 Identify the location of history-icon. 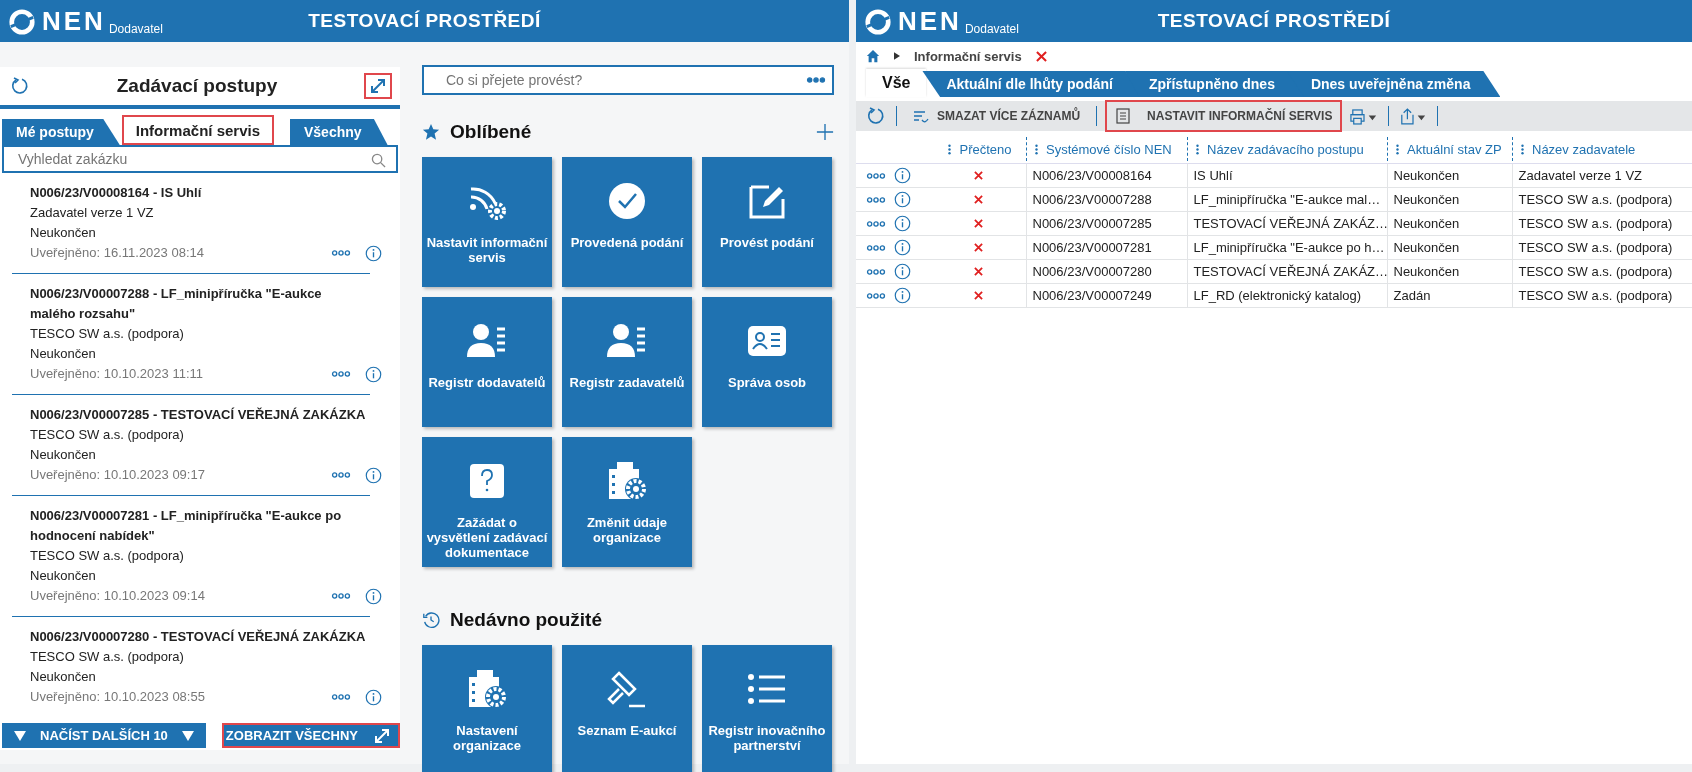
(431, 620).